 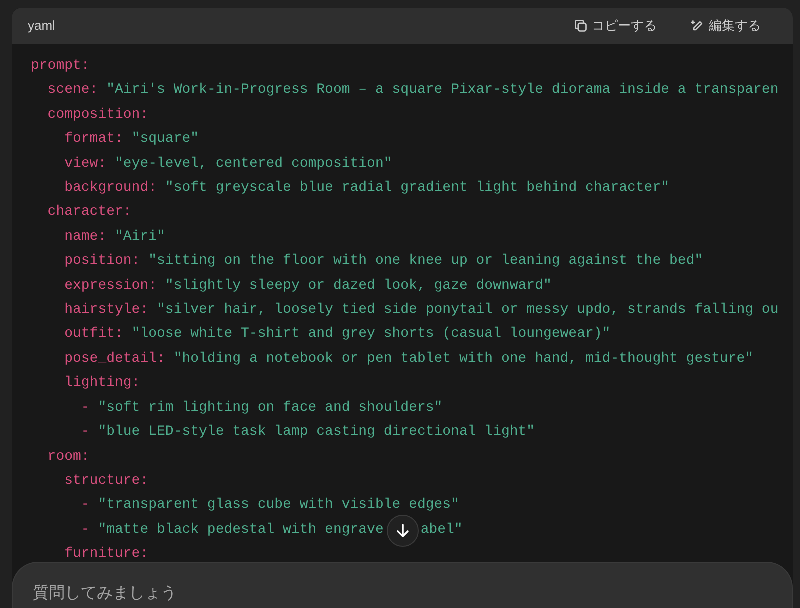 I want to click on yaml-string: "Airi's Work-in-Progress Room – a square Pixar-style diorama inside a transparen, so click(x=442, y=90).